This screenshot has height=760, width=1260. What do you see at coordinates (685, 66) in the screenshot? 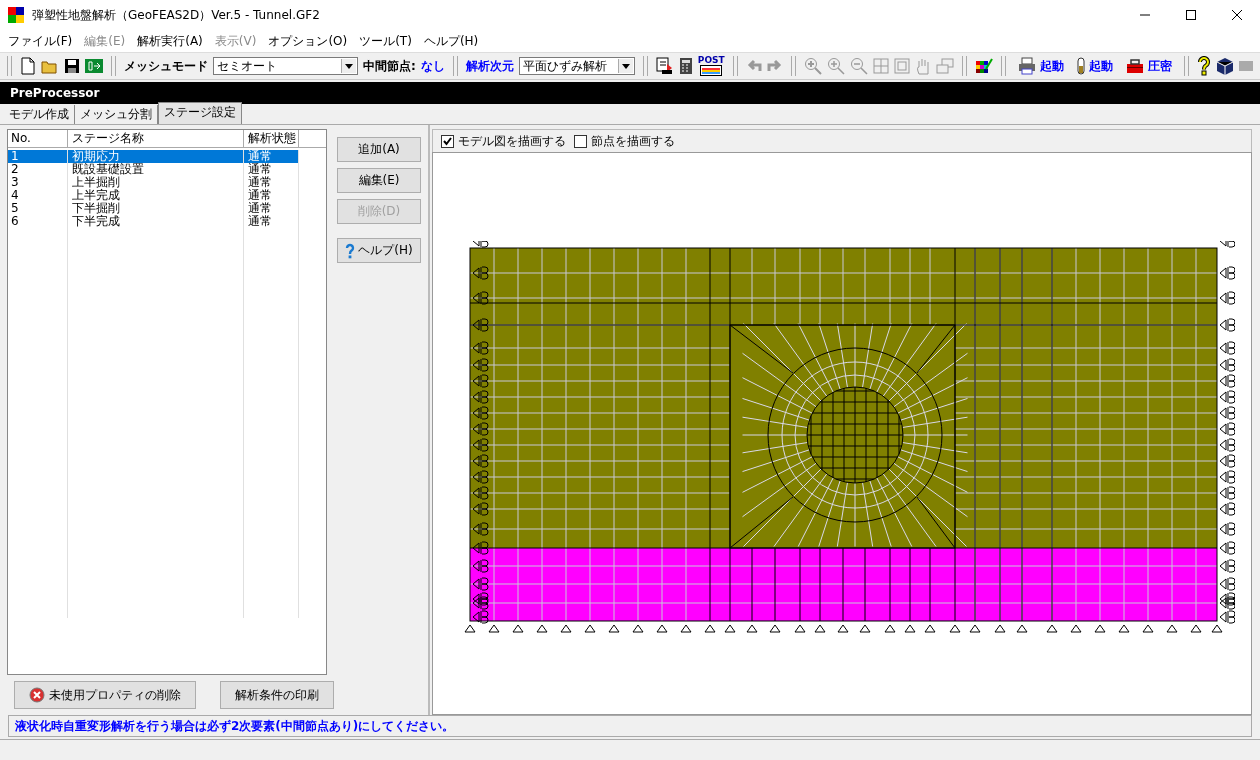
I see `calculator-icon` at bounding box center [685, 66].